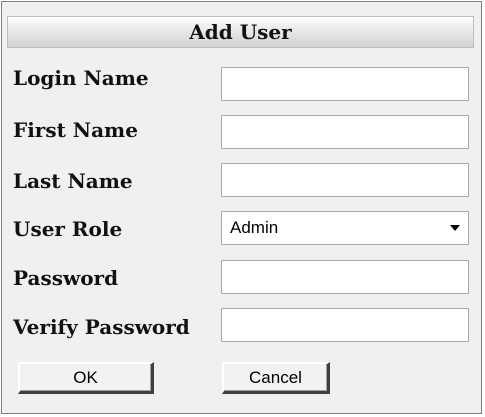  I want to click on last-name-input, so click(345, 180).